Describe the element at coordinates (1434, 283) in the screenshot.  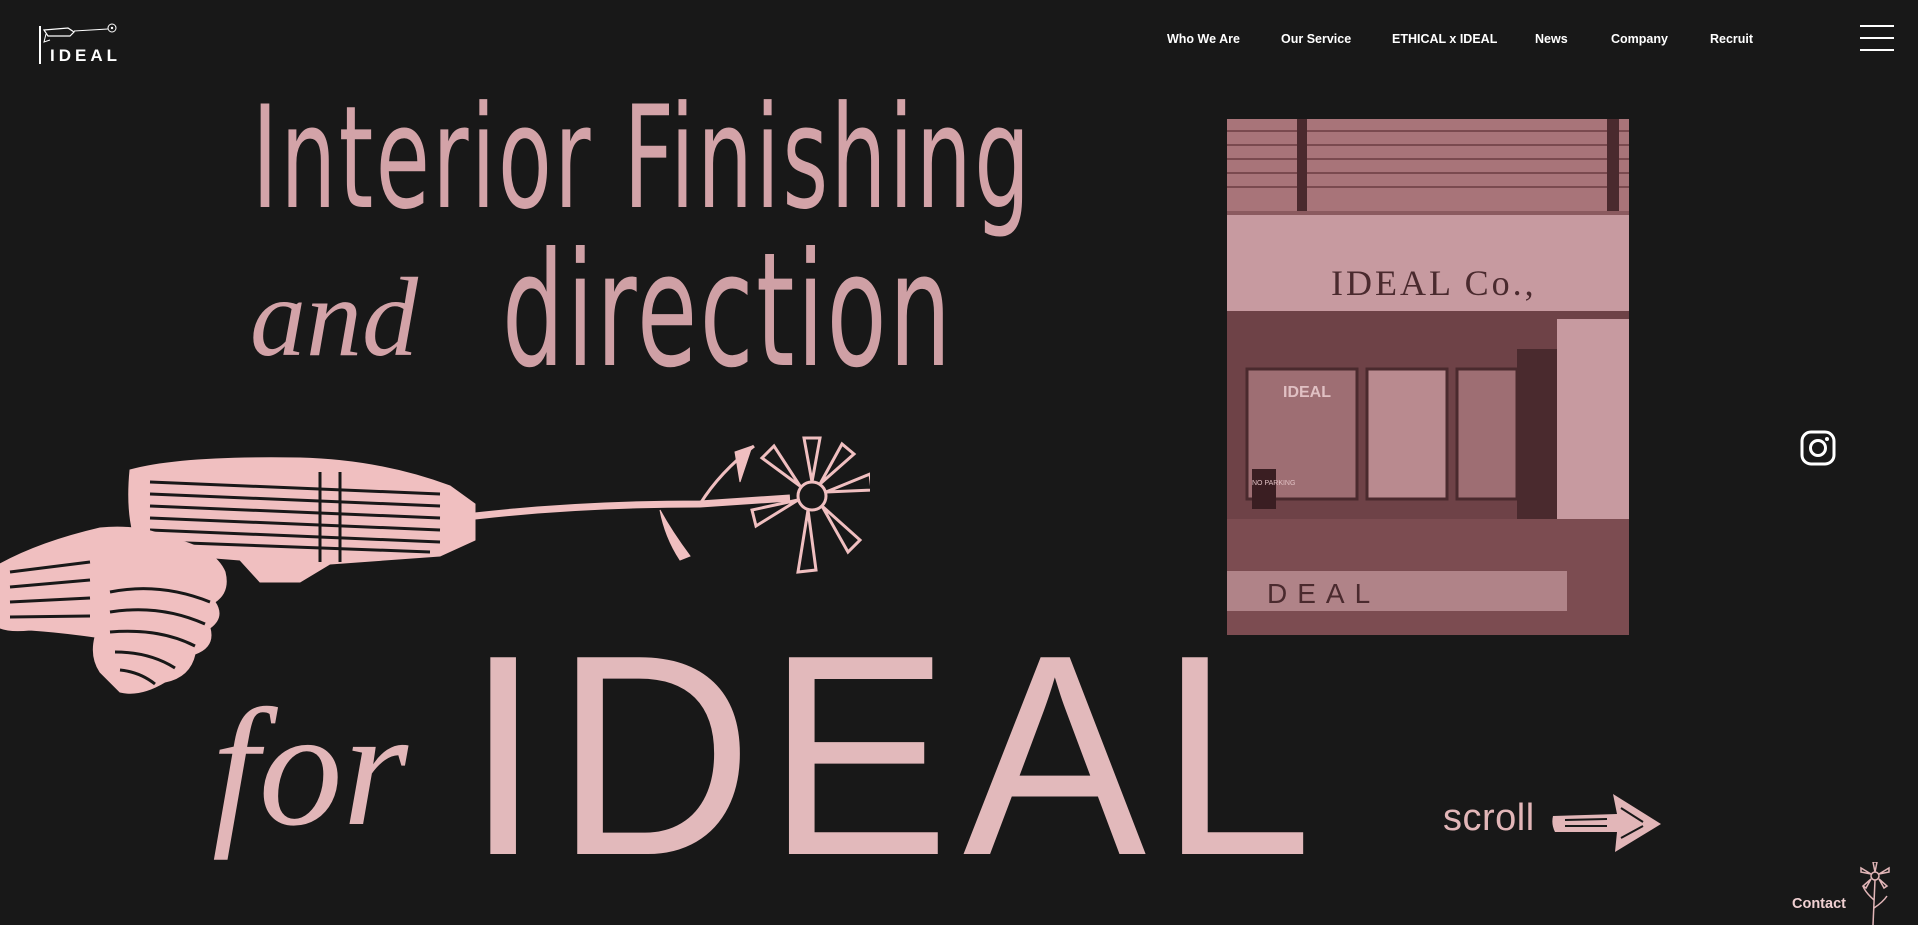
I see `photo-sign-text: IDEAL Co.,` at that location.